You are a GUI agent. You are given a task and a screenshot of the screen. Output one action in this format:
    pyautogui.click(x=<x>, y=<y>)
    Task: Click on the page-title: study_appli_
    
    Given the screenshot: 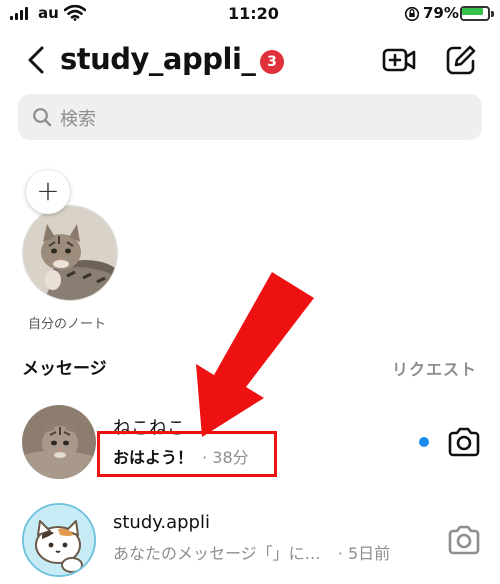 What is the action you would take?
    pyautogui.click(x=158, y=59)
    